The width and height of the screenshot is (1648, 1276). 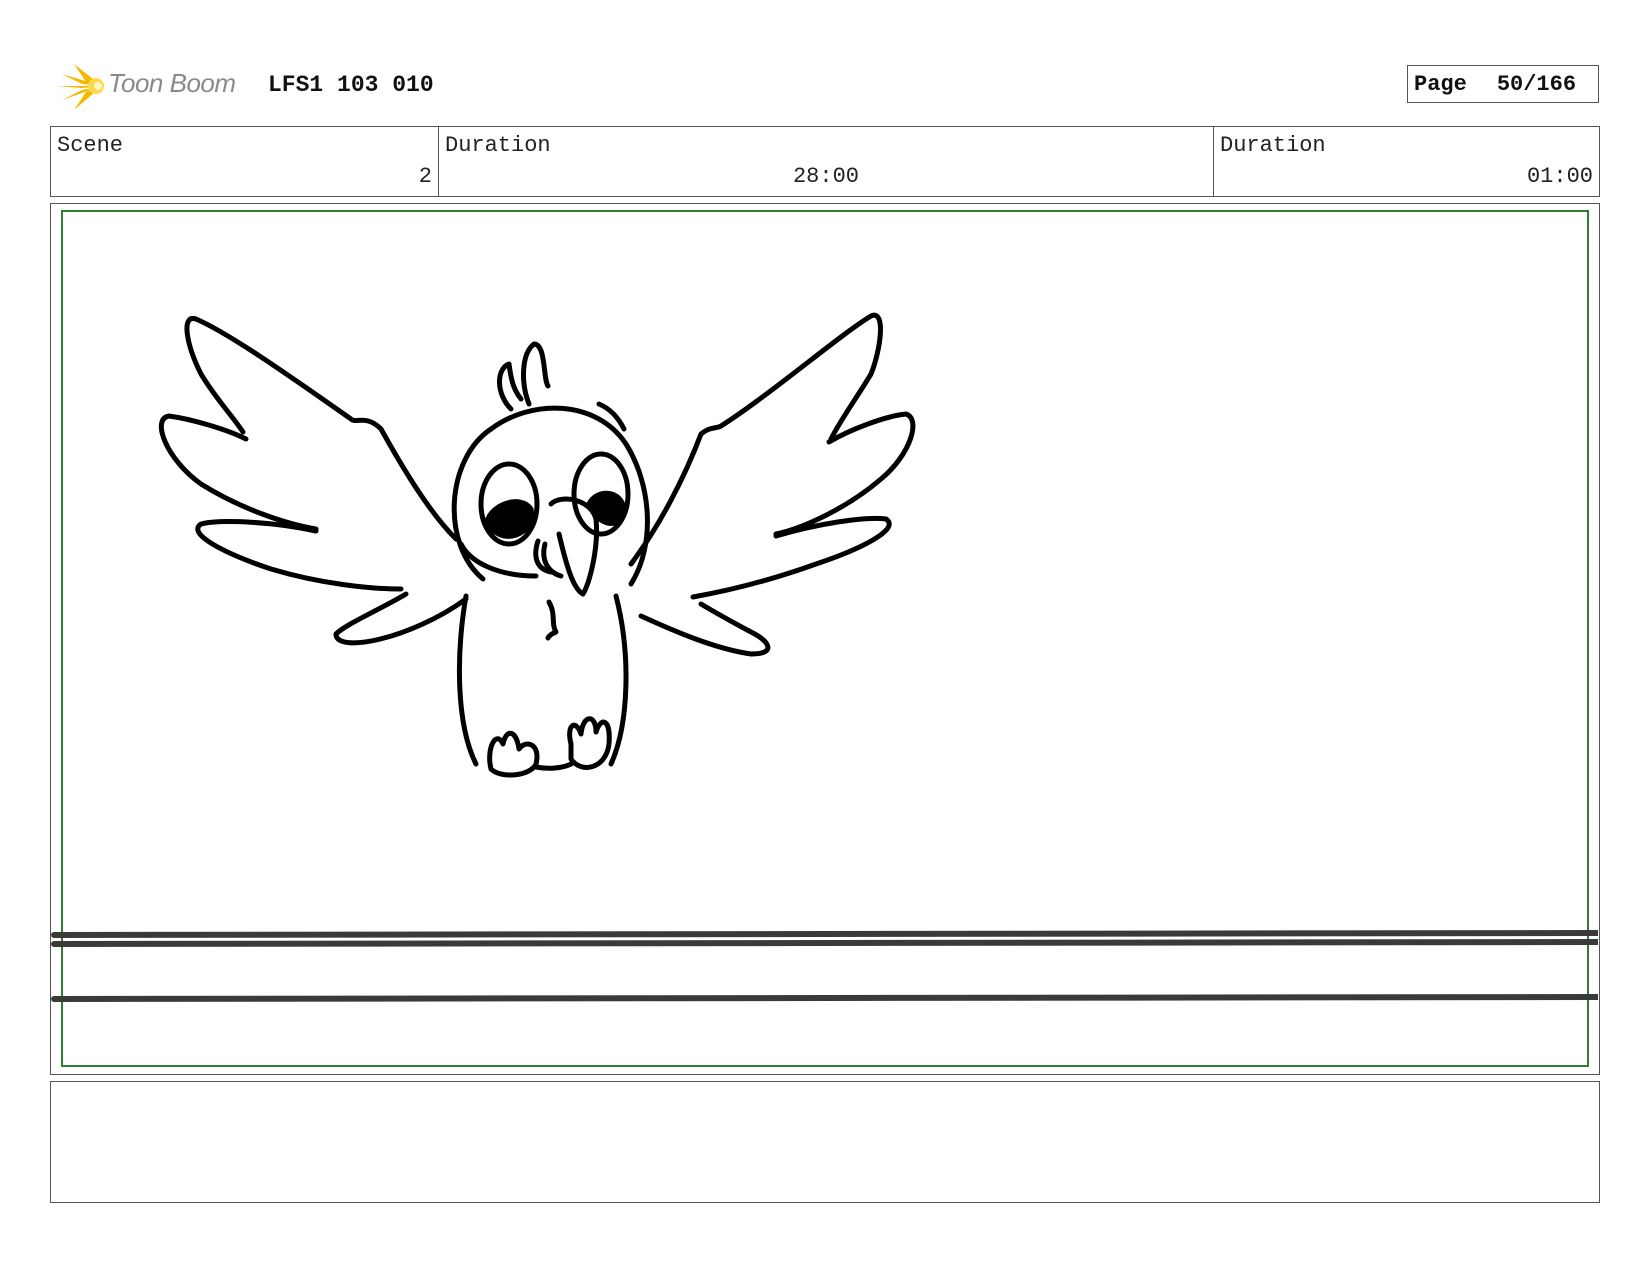 I want to click on bird-wing-right-top, so click(x=755, y=439).